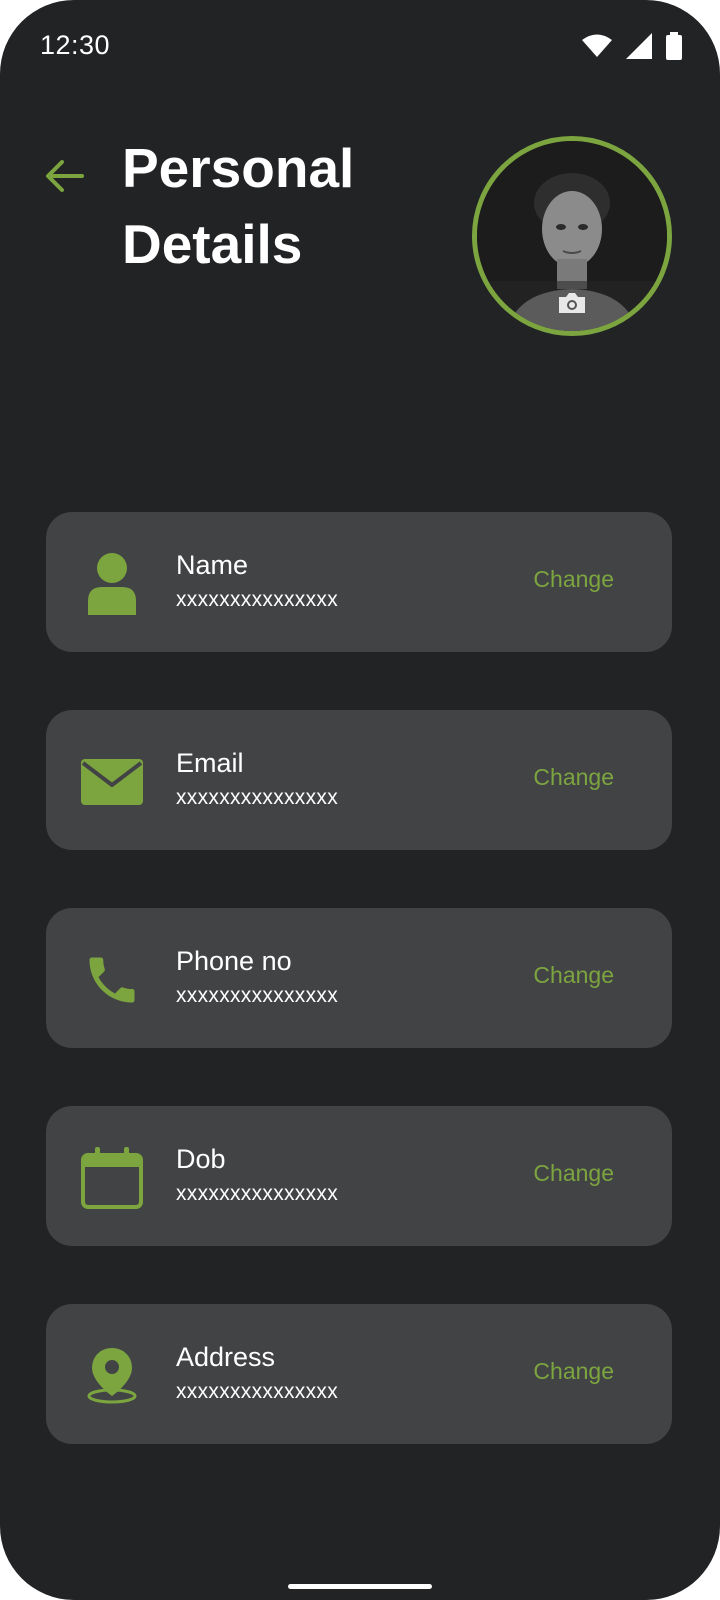 This screenshot has height=1600, width=720. I want to click on field-label-phone: Phone no, so click(234, 961).